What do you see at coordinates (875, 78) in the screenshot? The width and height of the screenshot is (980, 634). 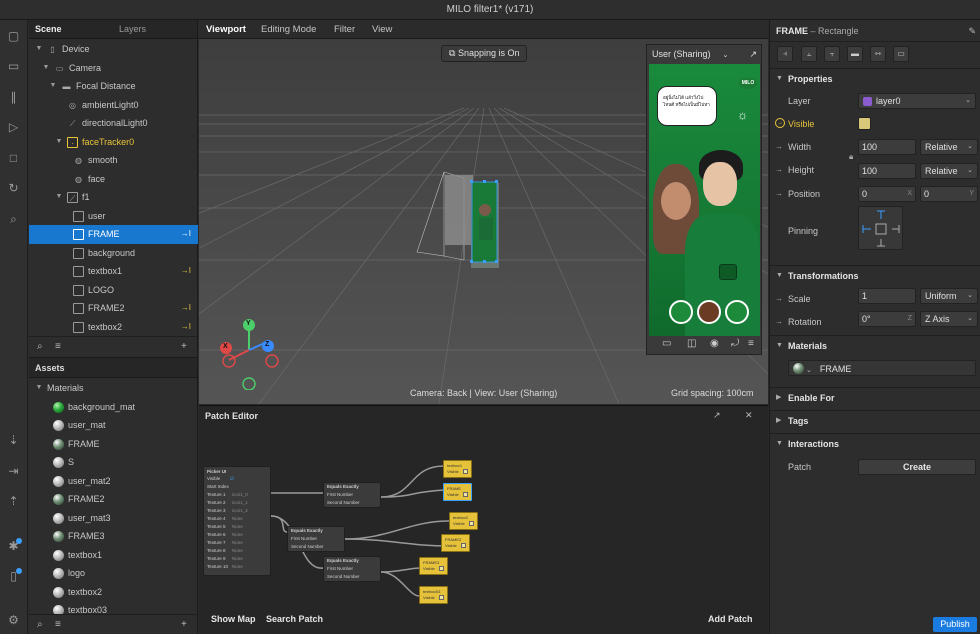 I see `section-properties: ▼ Properties` at bounding box center [875, 78].